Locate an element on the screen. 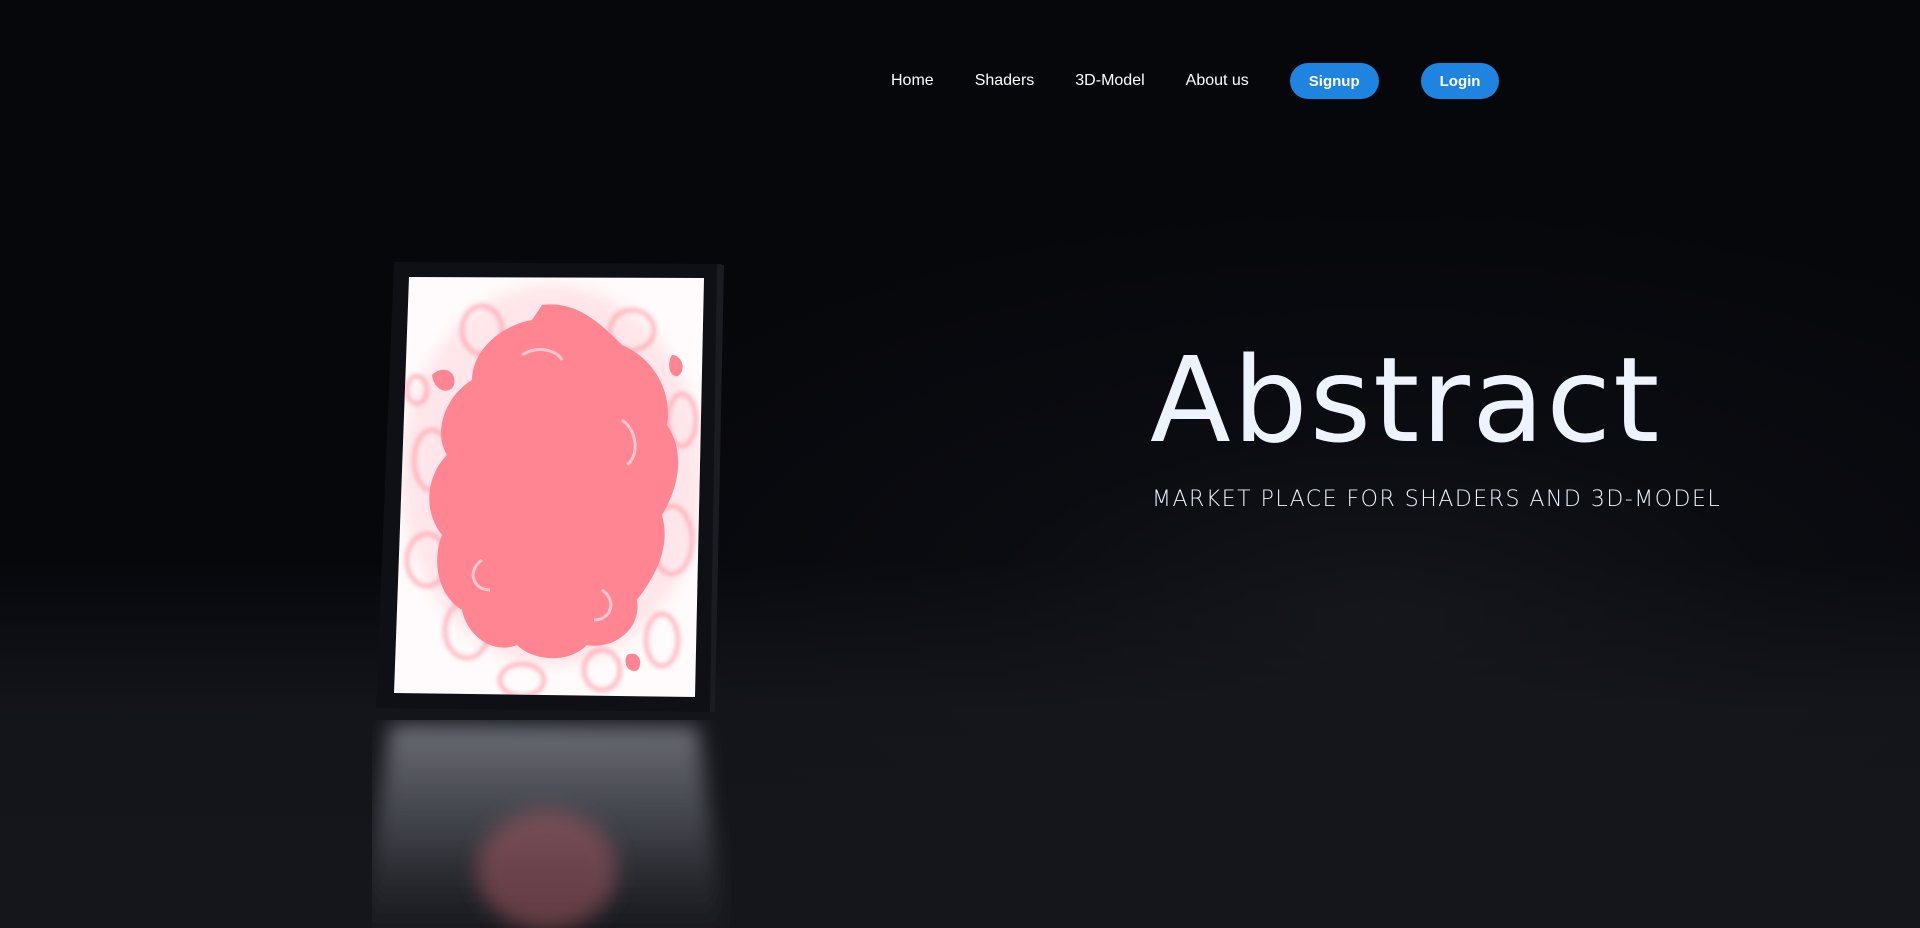 This screenshot has height=928, width=1920. artwork-reflection is located at coordinates (548, 826).